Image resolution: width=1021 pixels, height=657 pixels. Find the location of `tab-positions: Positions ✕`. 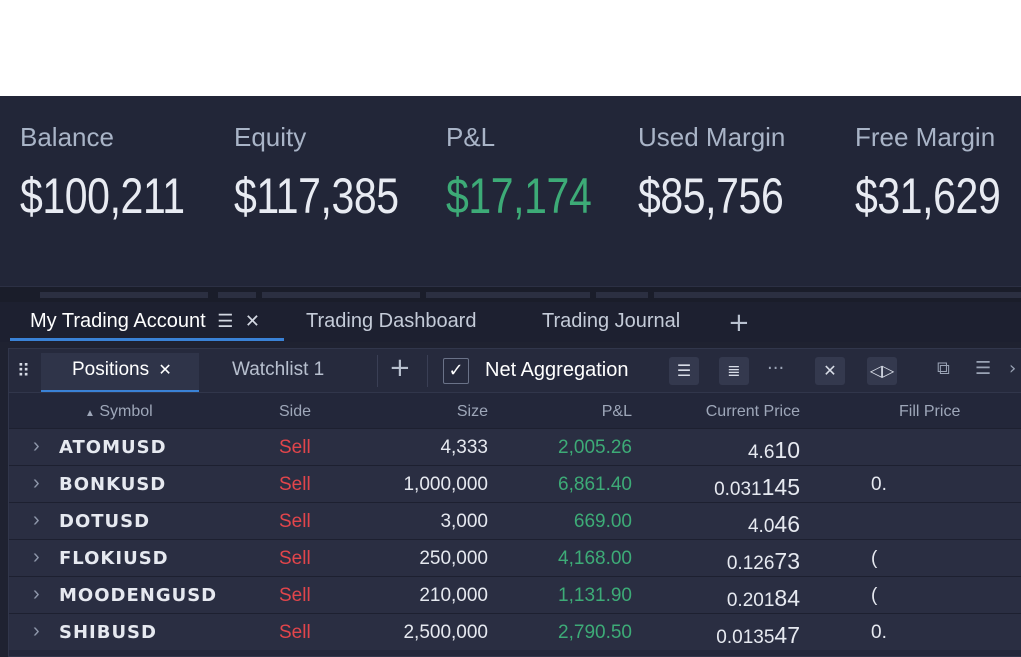

tab-positions: Positions ✕ is located at coordinates (122, 370).